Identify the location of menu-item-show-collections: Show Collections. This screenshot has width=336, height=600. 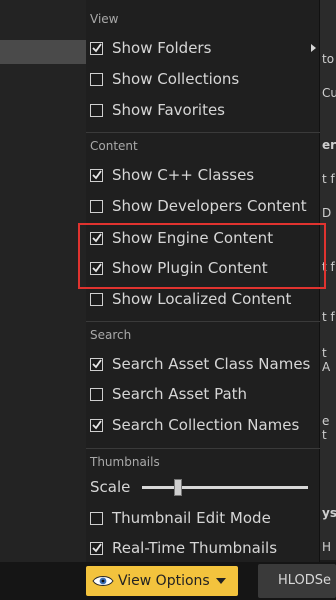
(203, 79).